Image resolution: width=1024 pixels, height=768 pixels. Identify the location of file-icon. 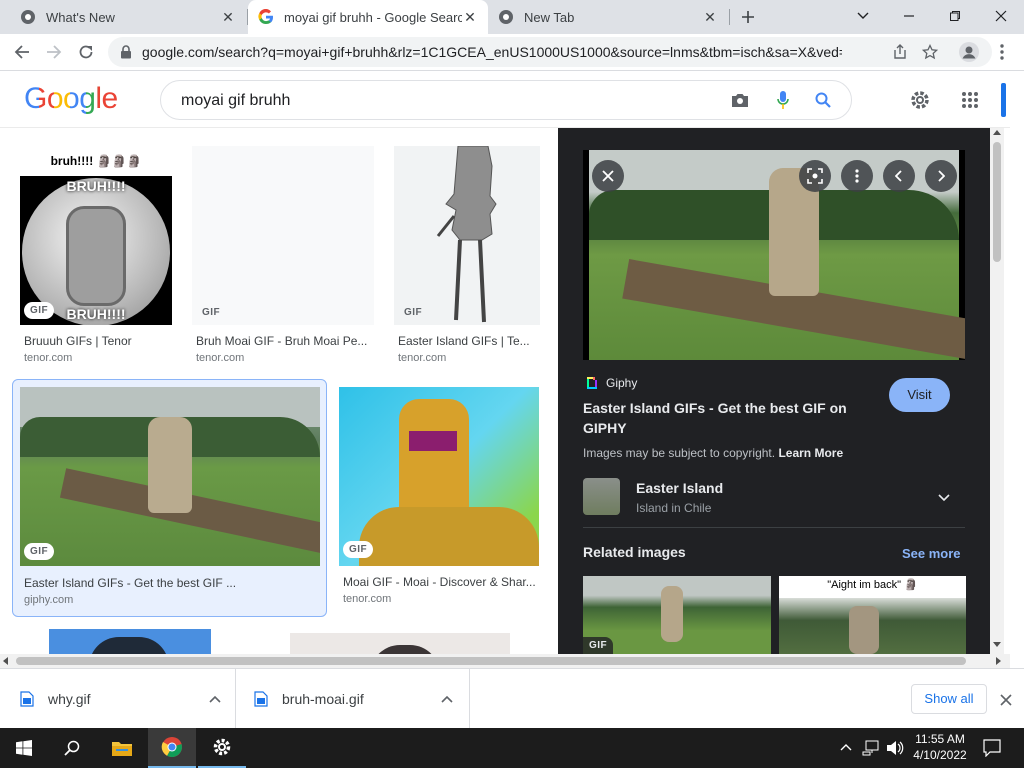
(261, 699).